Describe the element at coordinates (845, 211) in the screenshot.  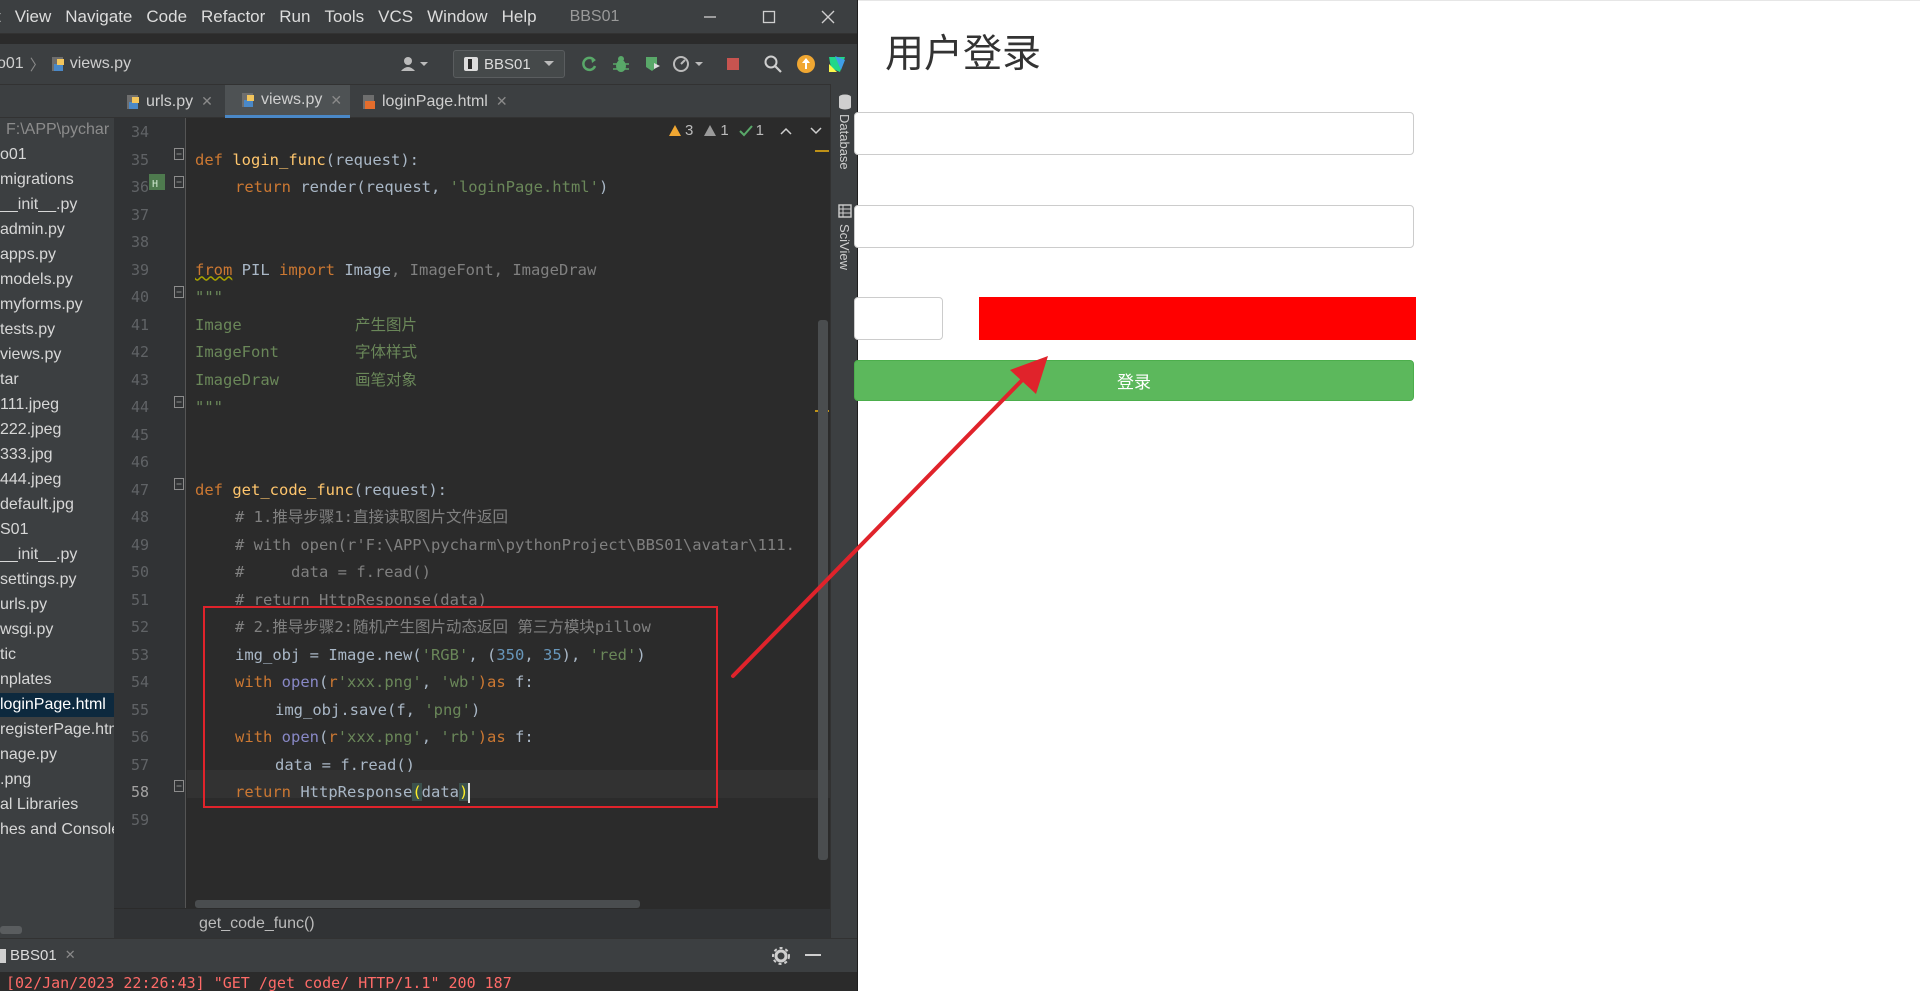
I see `sciview-icon` at that location.